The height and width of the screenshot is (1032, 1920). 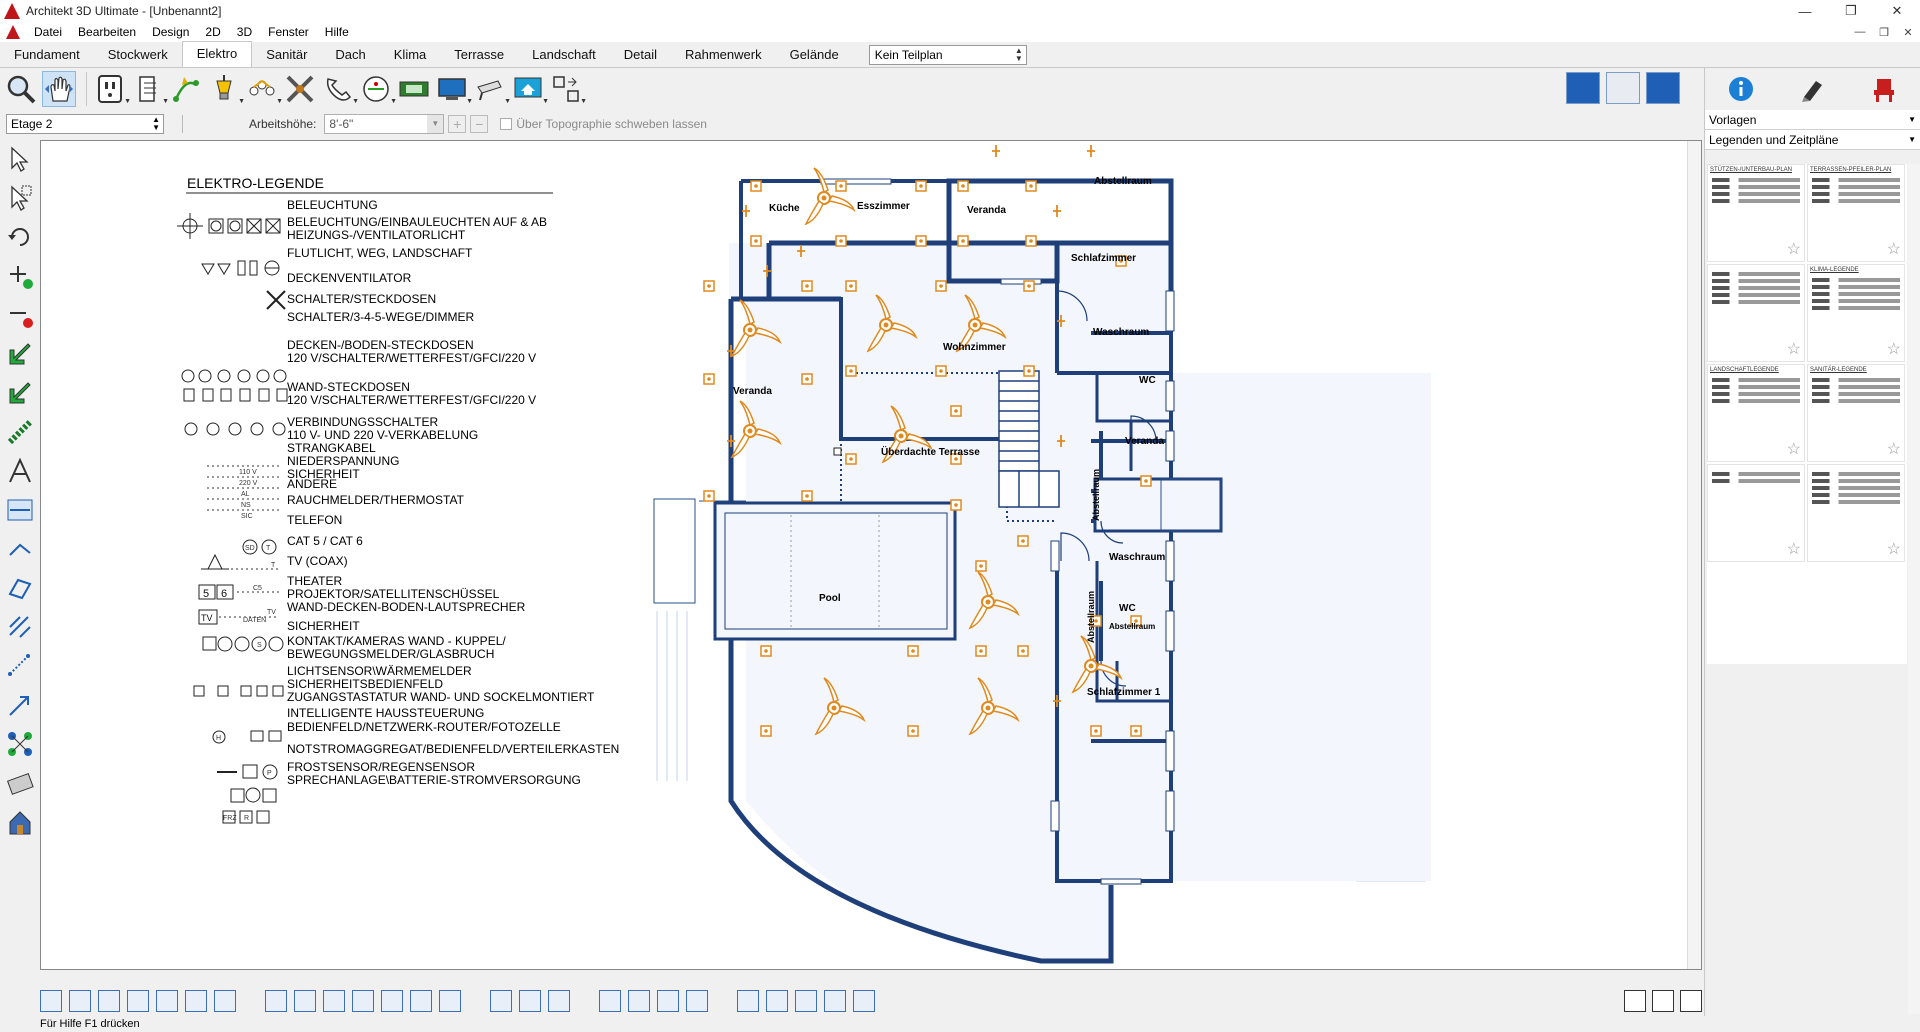 I want to click on distribute-h2-button, so click(x=305, y=1001).